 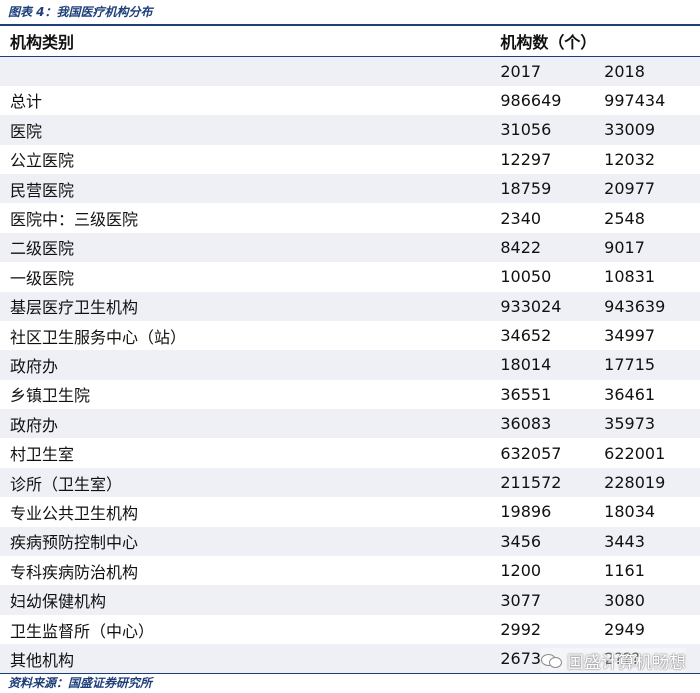 I want to click on row-value-2018: 9017, so click(x=649, y=247).